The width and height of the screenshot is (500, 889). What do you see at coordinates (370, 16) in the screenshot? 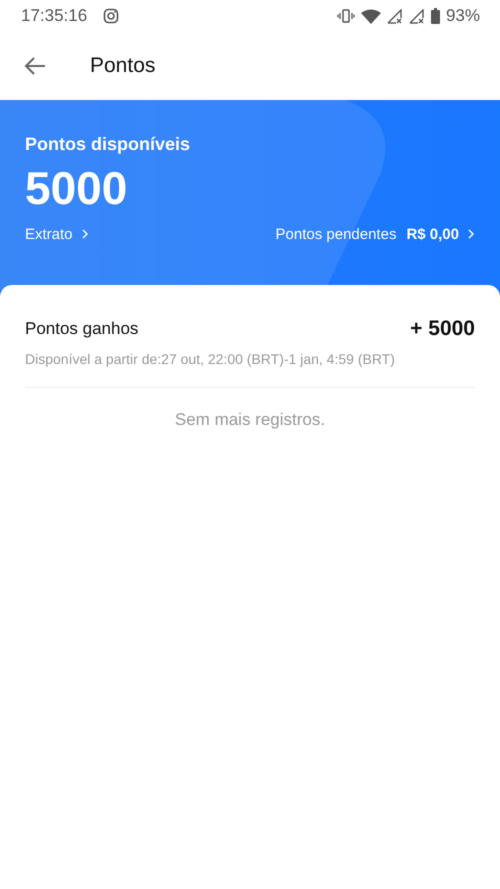
I see `wifi-icon` at bounding box center [370, 16].